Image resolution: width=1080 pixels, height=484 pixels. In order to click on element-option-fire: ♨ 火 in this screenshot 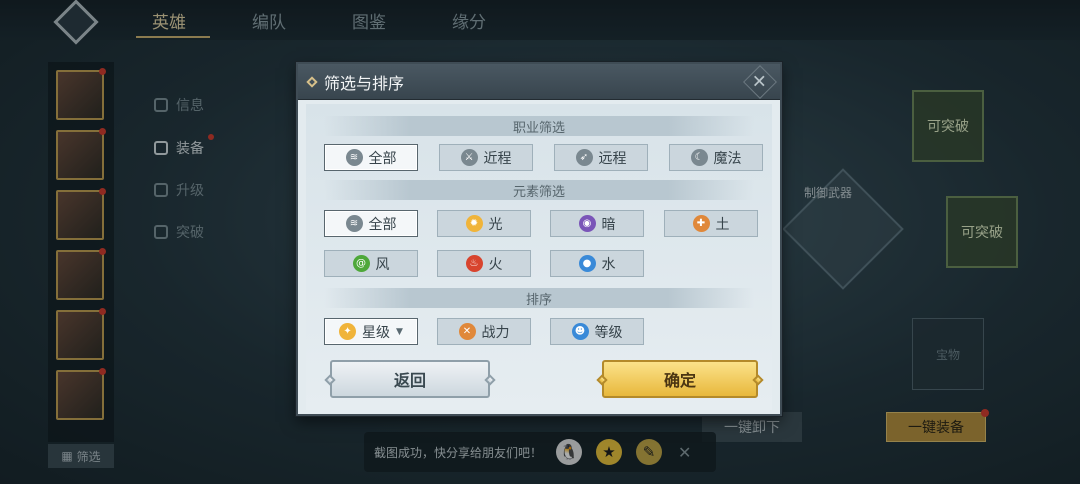, I will do `click(484, 263)`.